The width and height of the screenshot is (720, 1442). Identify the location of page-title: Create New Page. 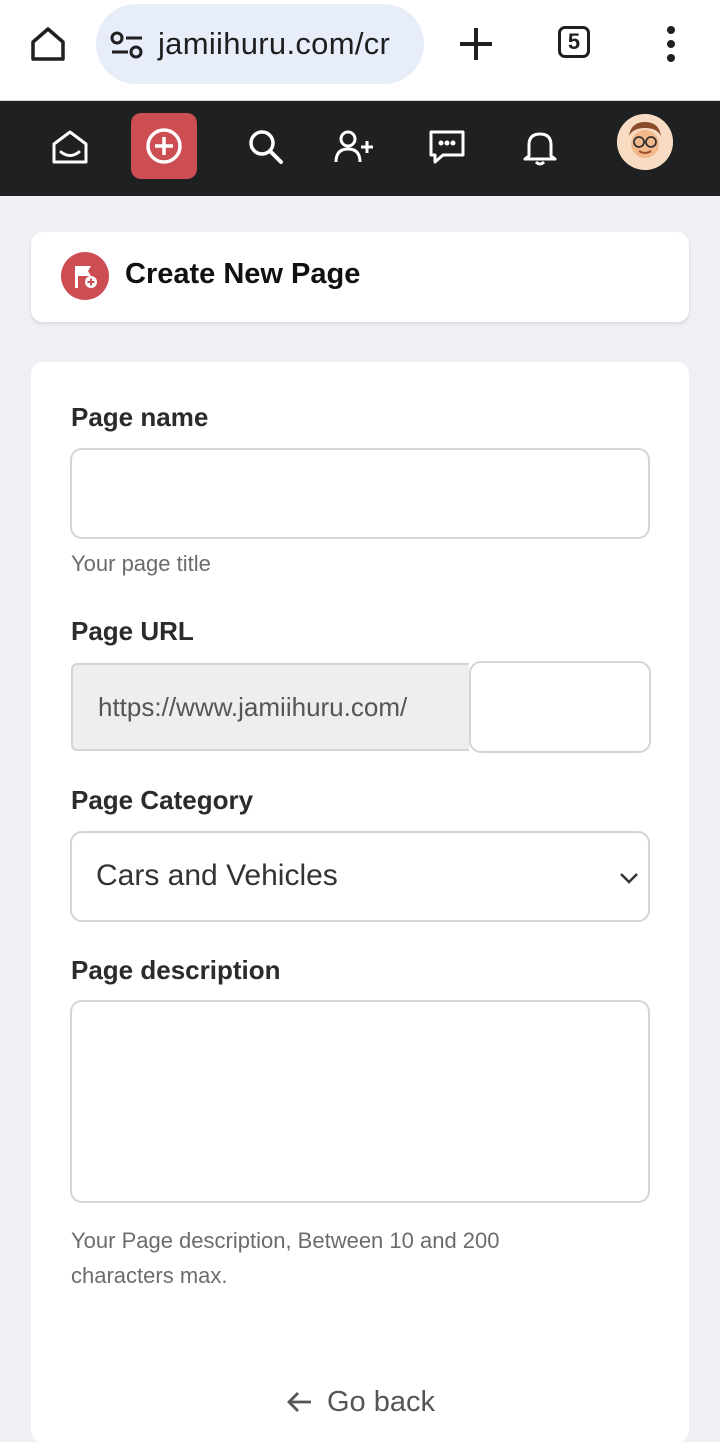
(243, 274).